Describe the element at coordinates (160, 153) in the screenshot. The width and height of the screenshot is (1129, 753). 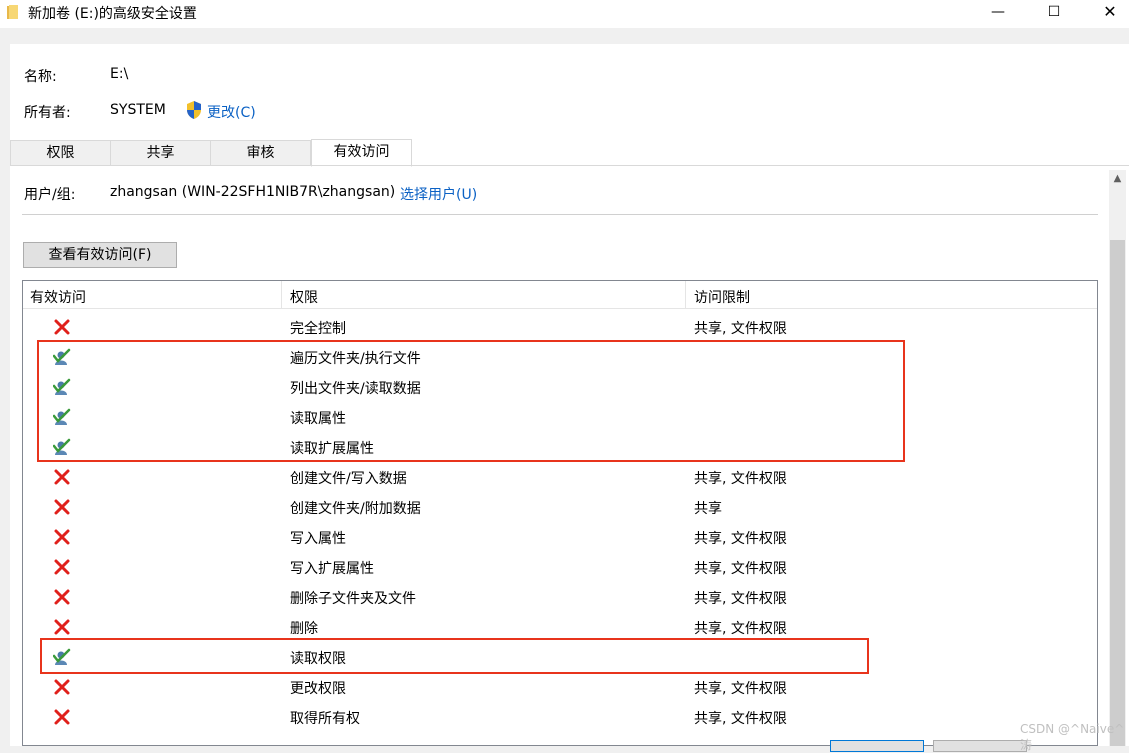
I see `tab-share: 共享` at that location.